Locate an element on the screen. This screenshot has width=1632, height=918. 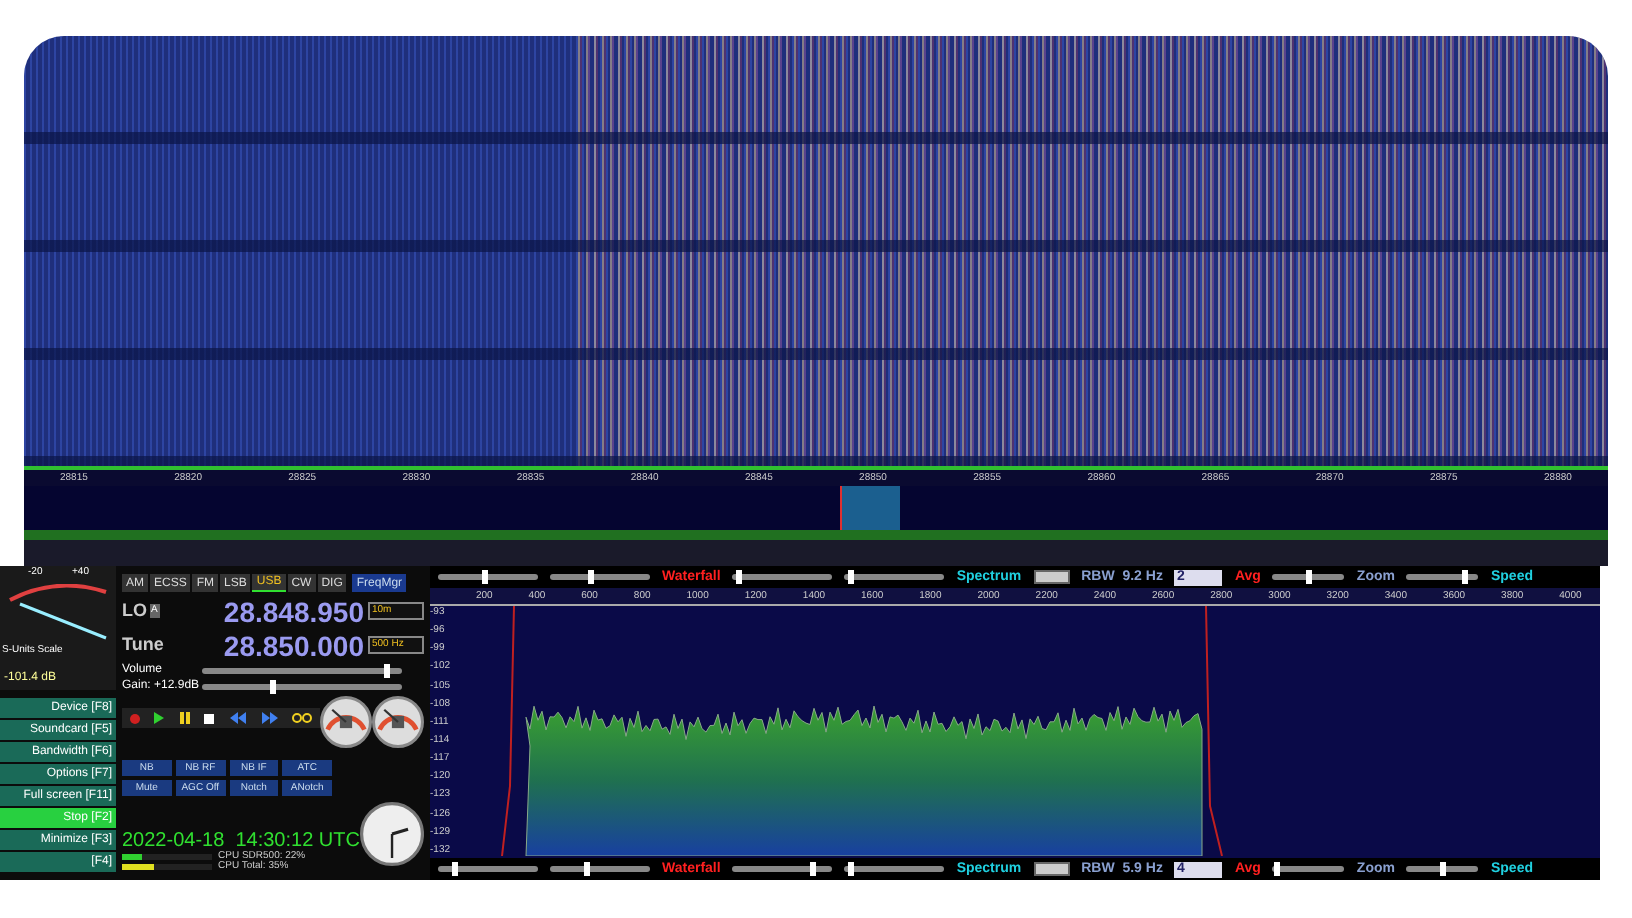
stop-icon is located at coordinates (209, 718).